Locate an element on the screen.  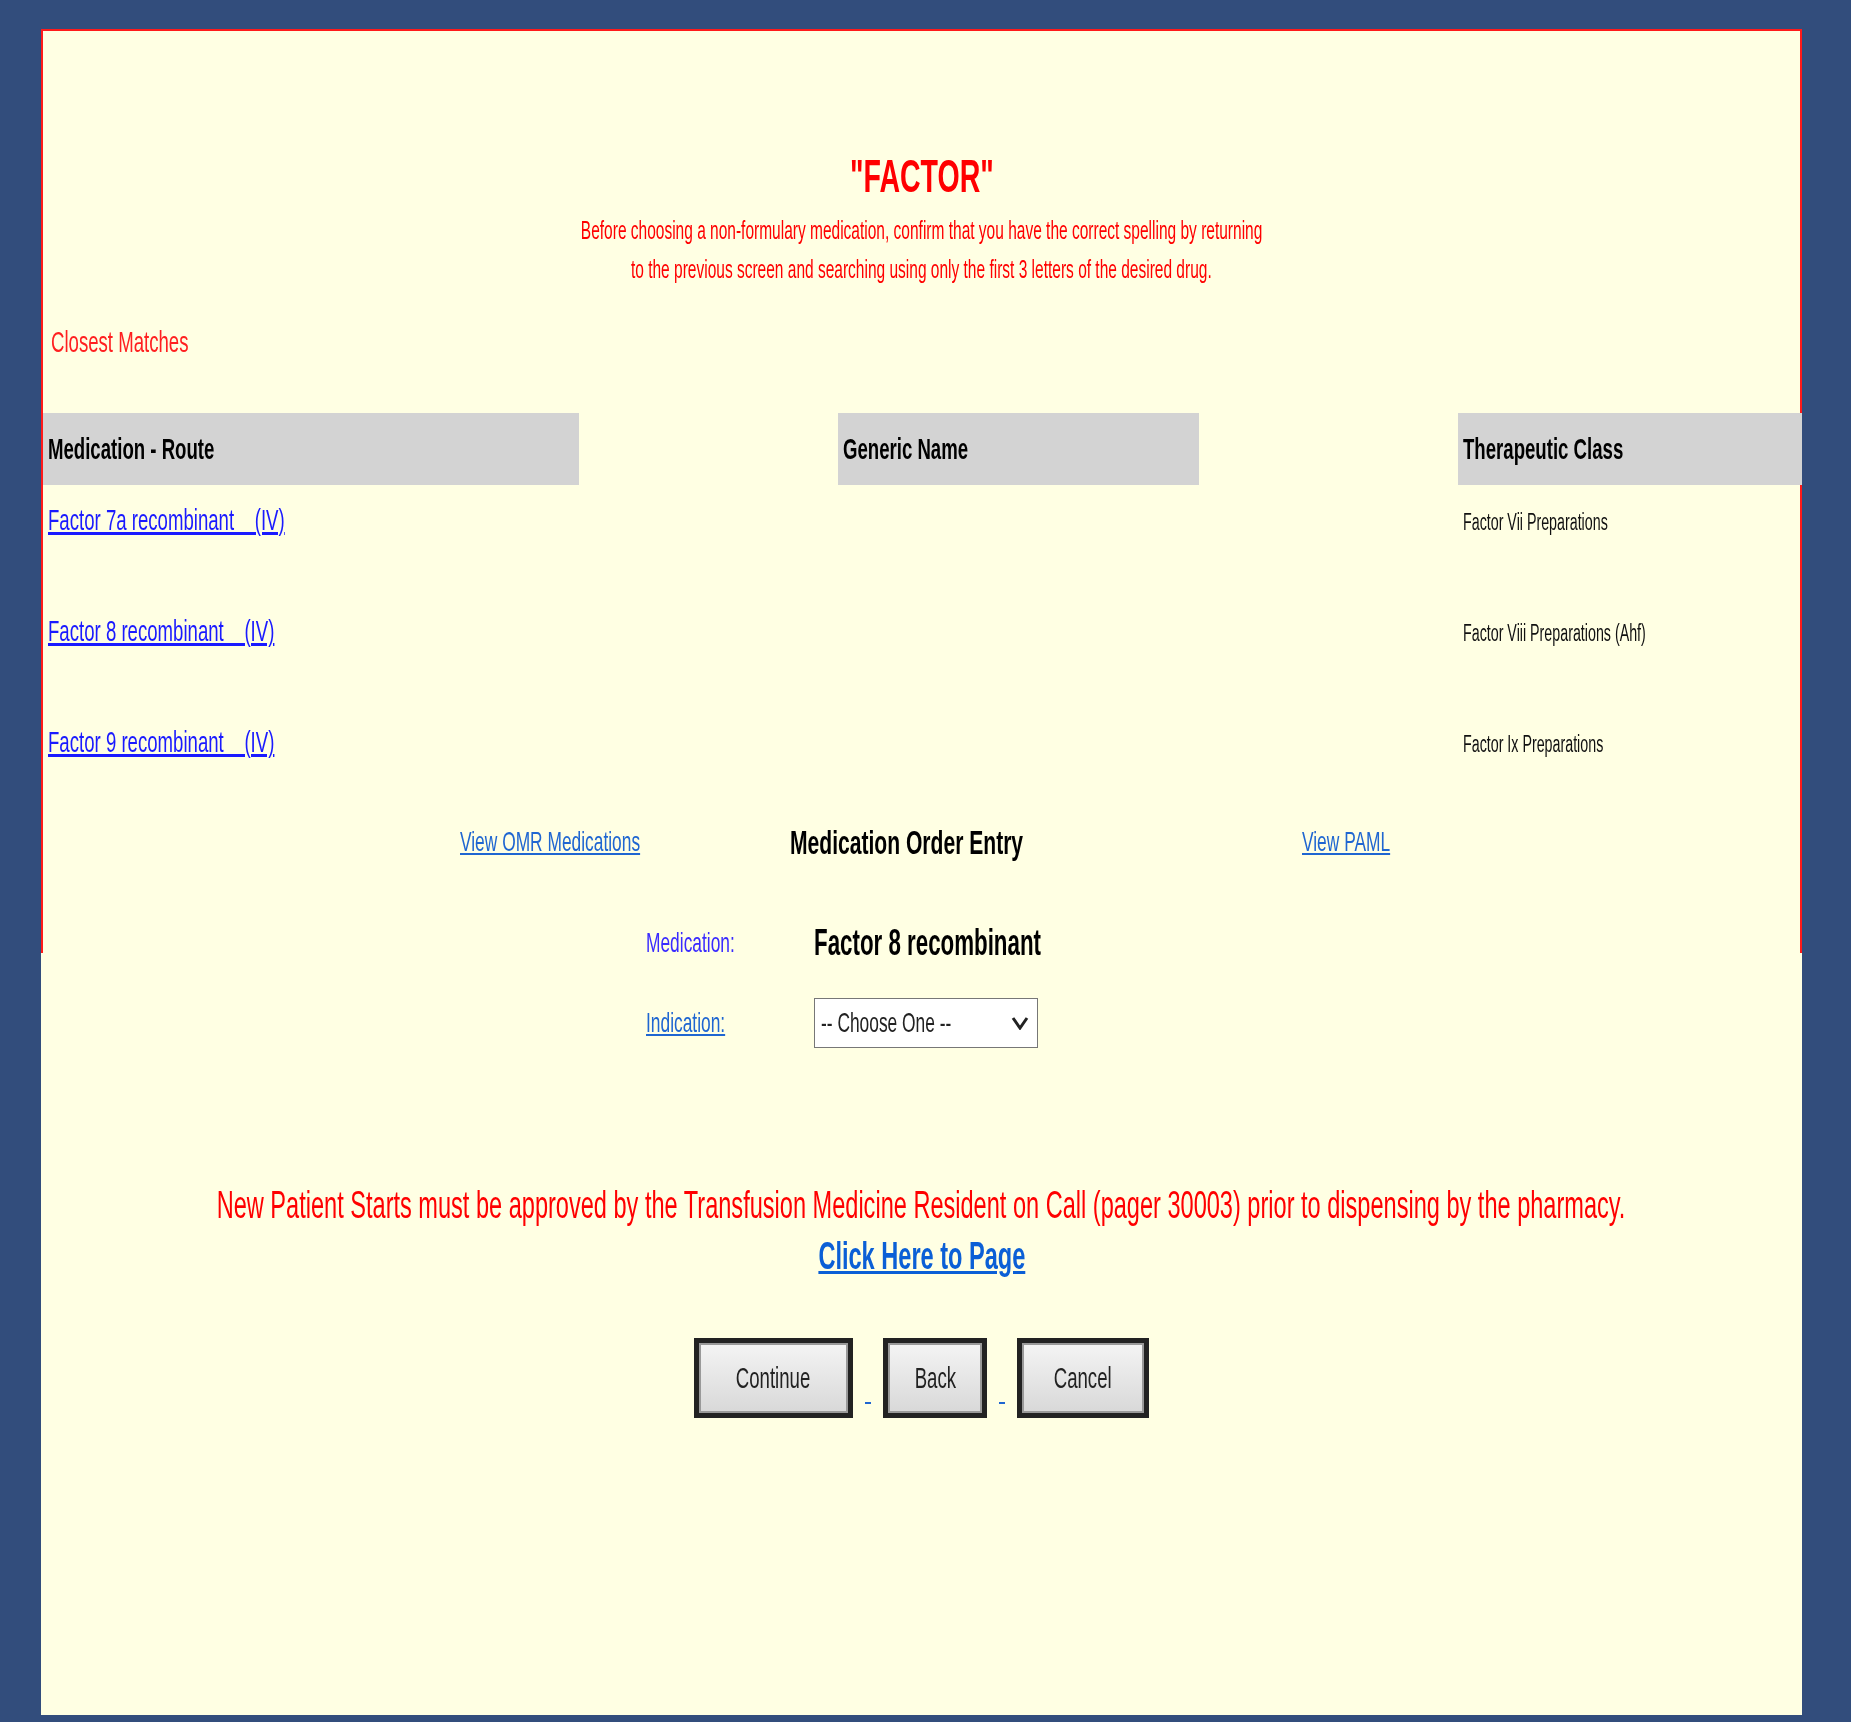
medication-link: Factor 9 recombinant (IV) is located at coordinates (161, 742).